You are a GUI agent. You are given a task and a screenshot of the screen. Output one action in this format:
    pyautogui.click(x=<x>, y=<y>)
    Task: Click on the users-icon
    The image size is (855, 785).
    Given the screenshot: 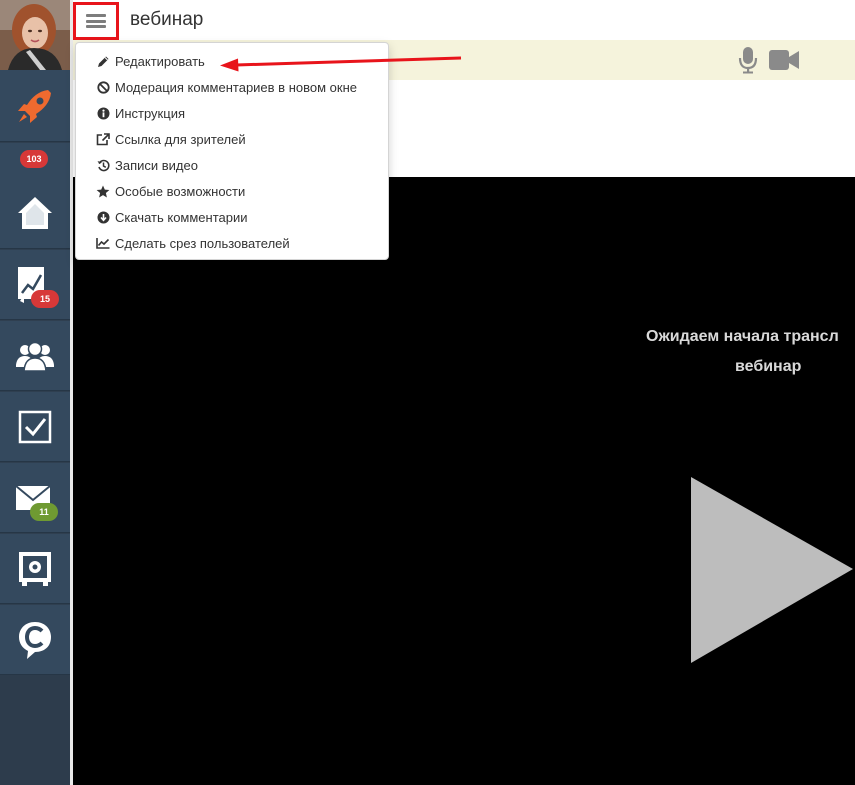 What is the action you would take?
    pyautogui.click(x=35, y=356)
    